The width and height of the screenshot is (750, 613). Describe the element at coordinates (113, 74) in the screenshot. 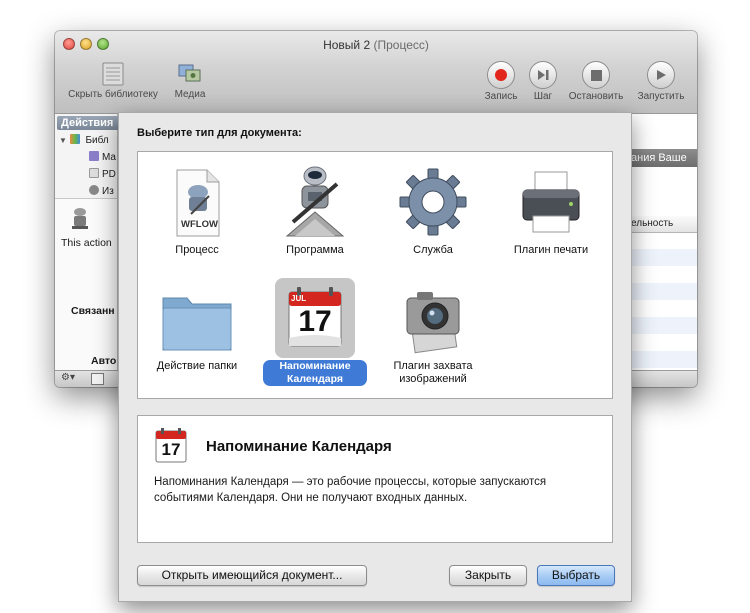

I see `library-icon` at that location.